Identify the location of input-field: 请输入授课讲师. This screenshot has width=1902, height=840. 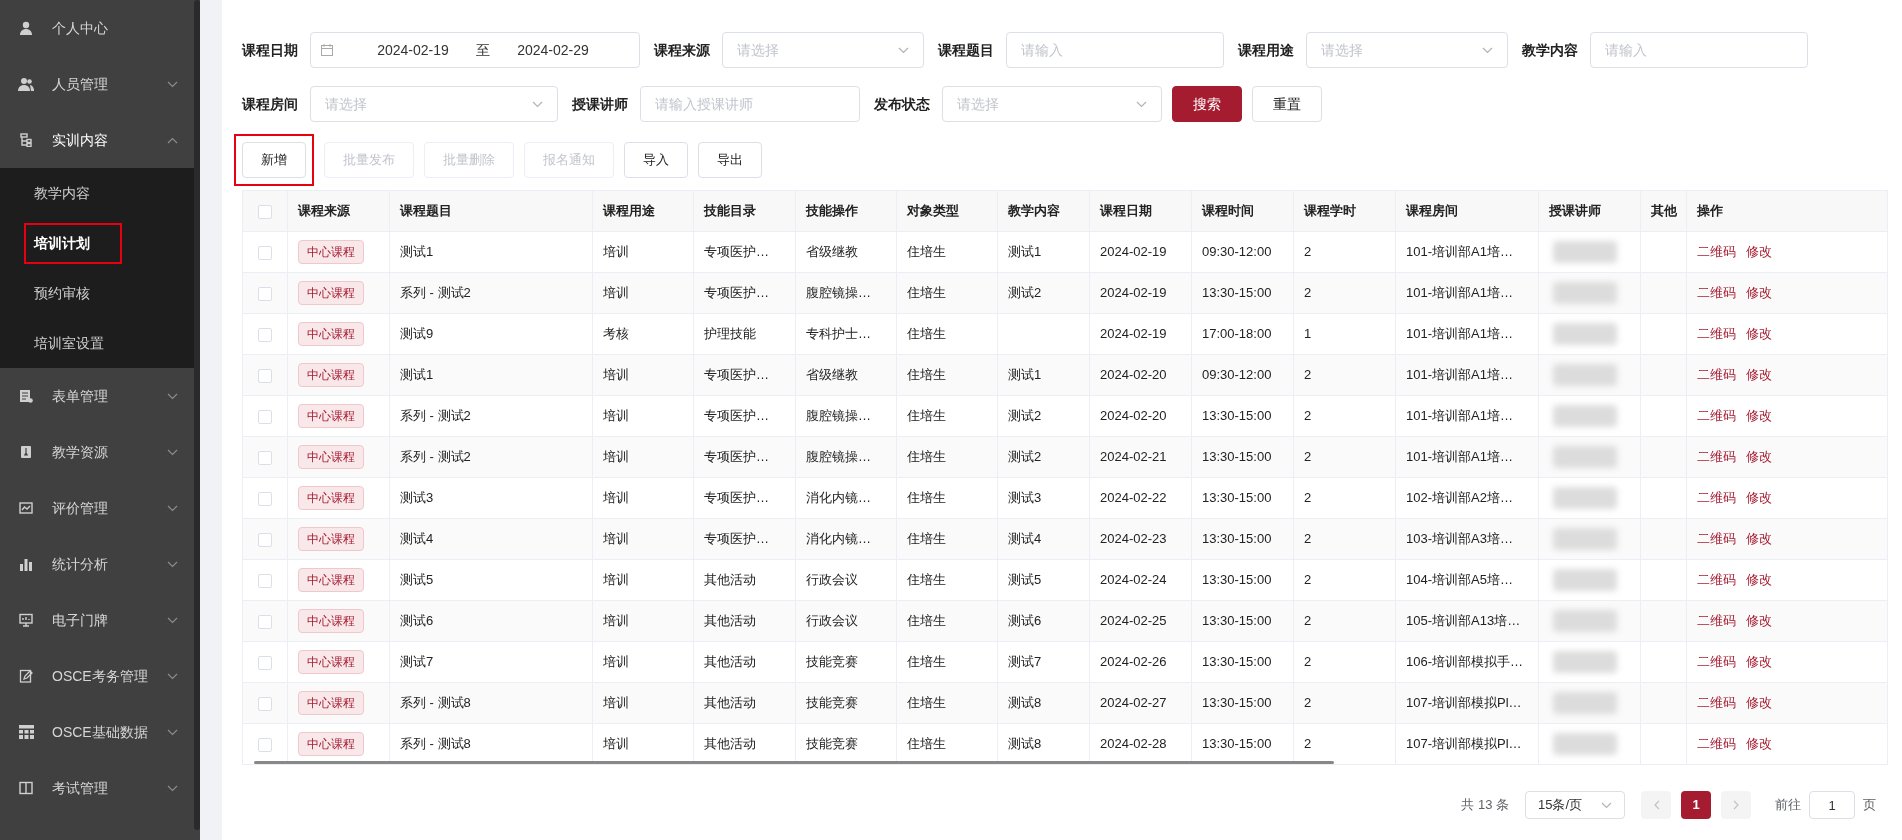
(750, 104).